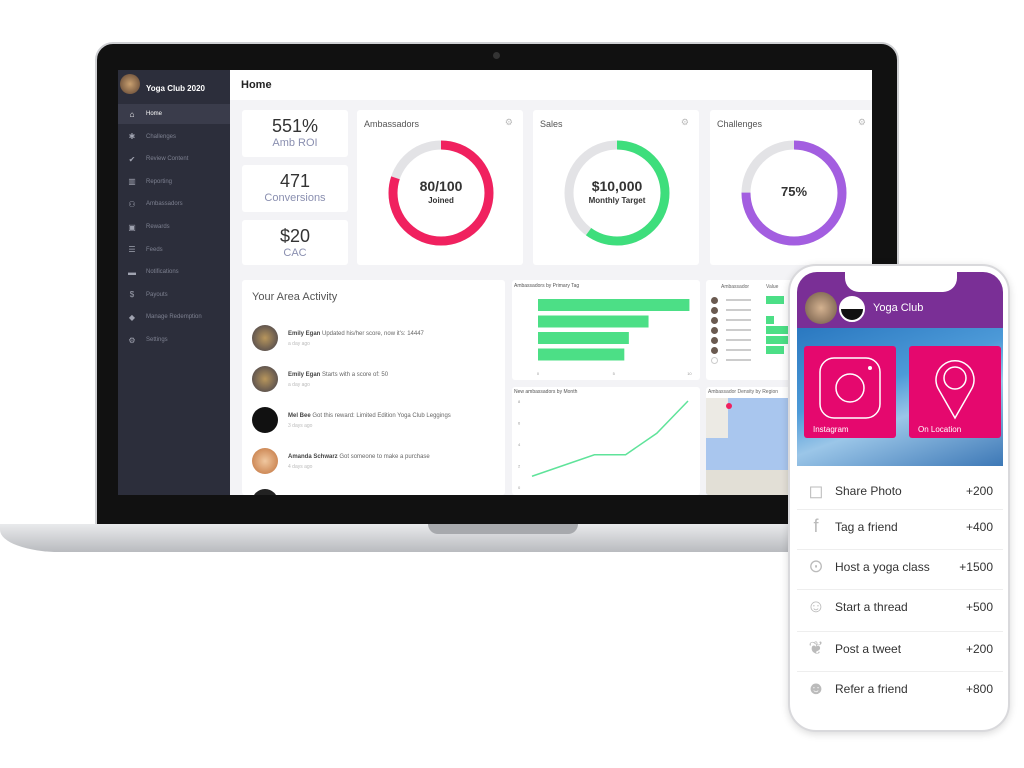 The height and width of the screenshot is (768, 1024). I want to click on action-label: Start a thread, so click(871, 606).